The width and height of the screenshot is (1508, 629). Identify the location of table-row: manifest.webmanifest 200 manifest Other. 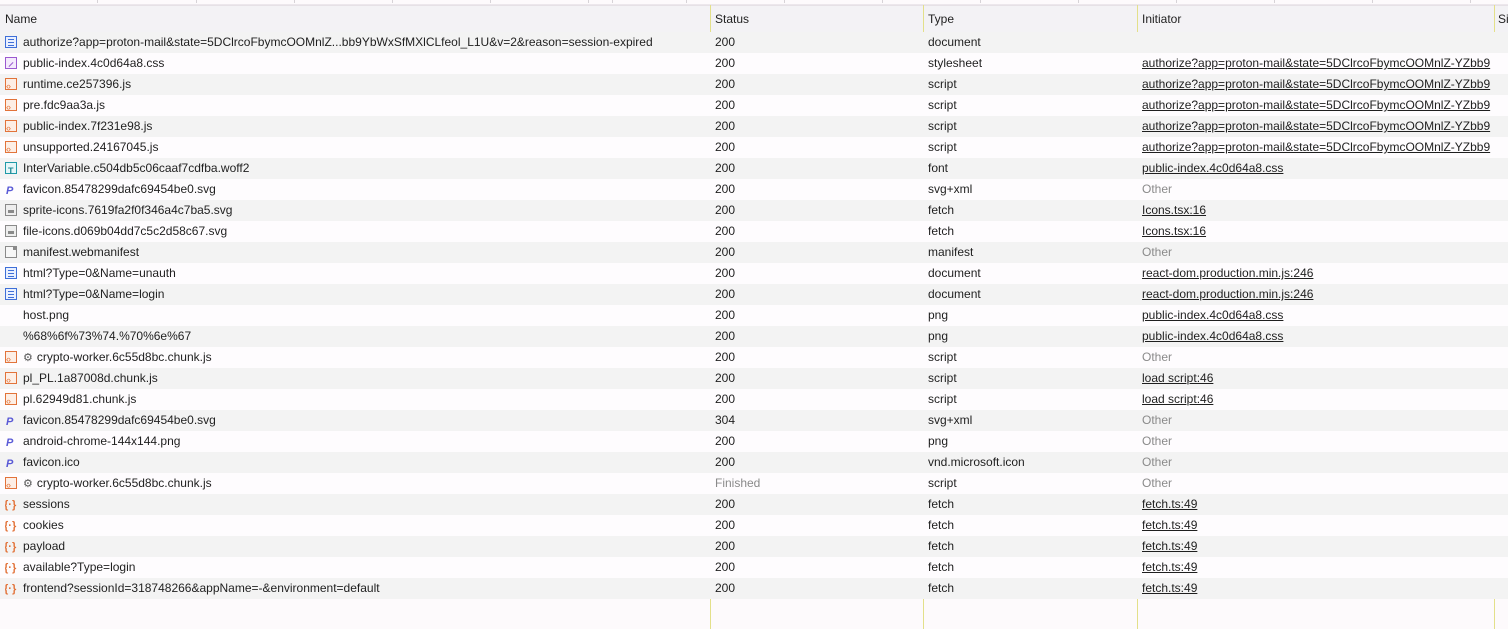
(754, 252).